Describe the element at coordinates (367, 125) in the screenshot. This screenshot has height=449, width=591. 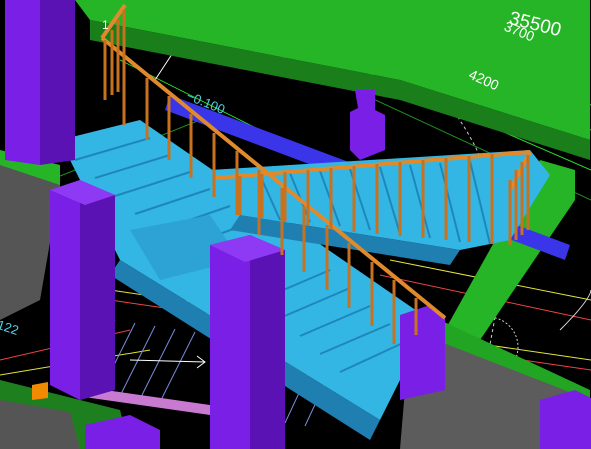
I see `column-capital-top` at that location.